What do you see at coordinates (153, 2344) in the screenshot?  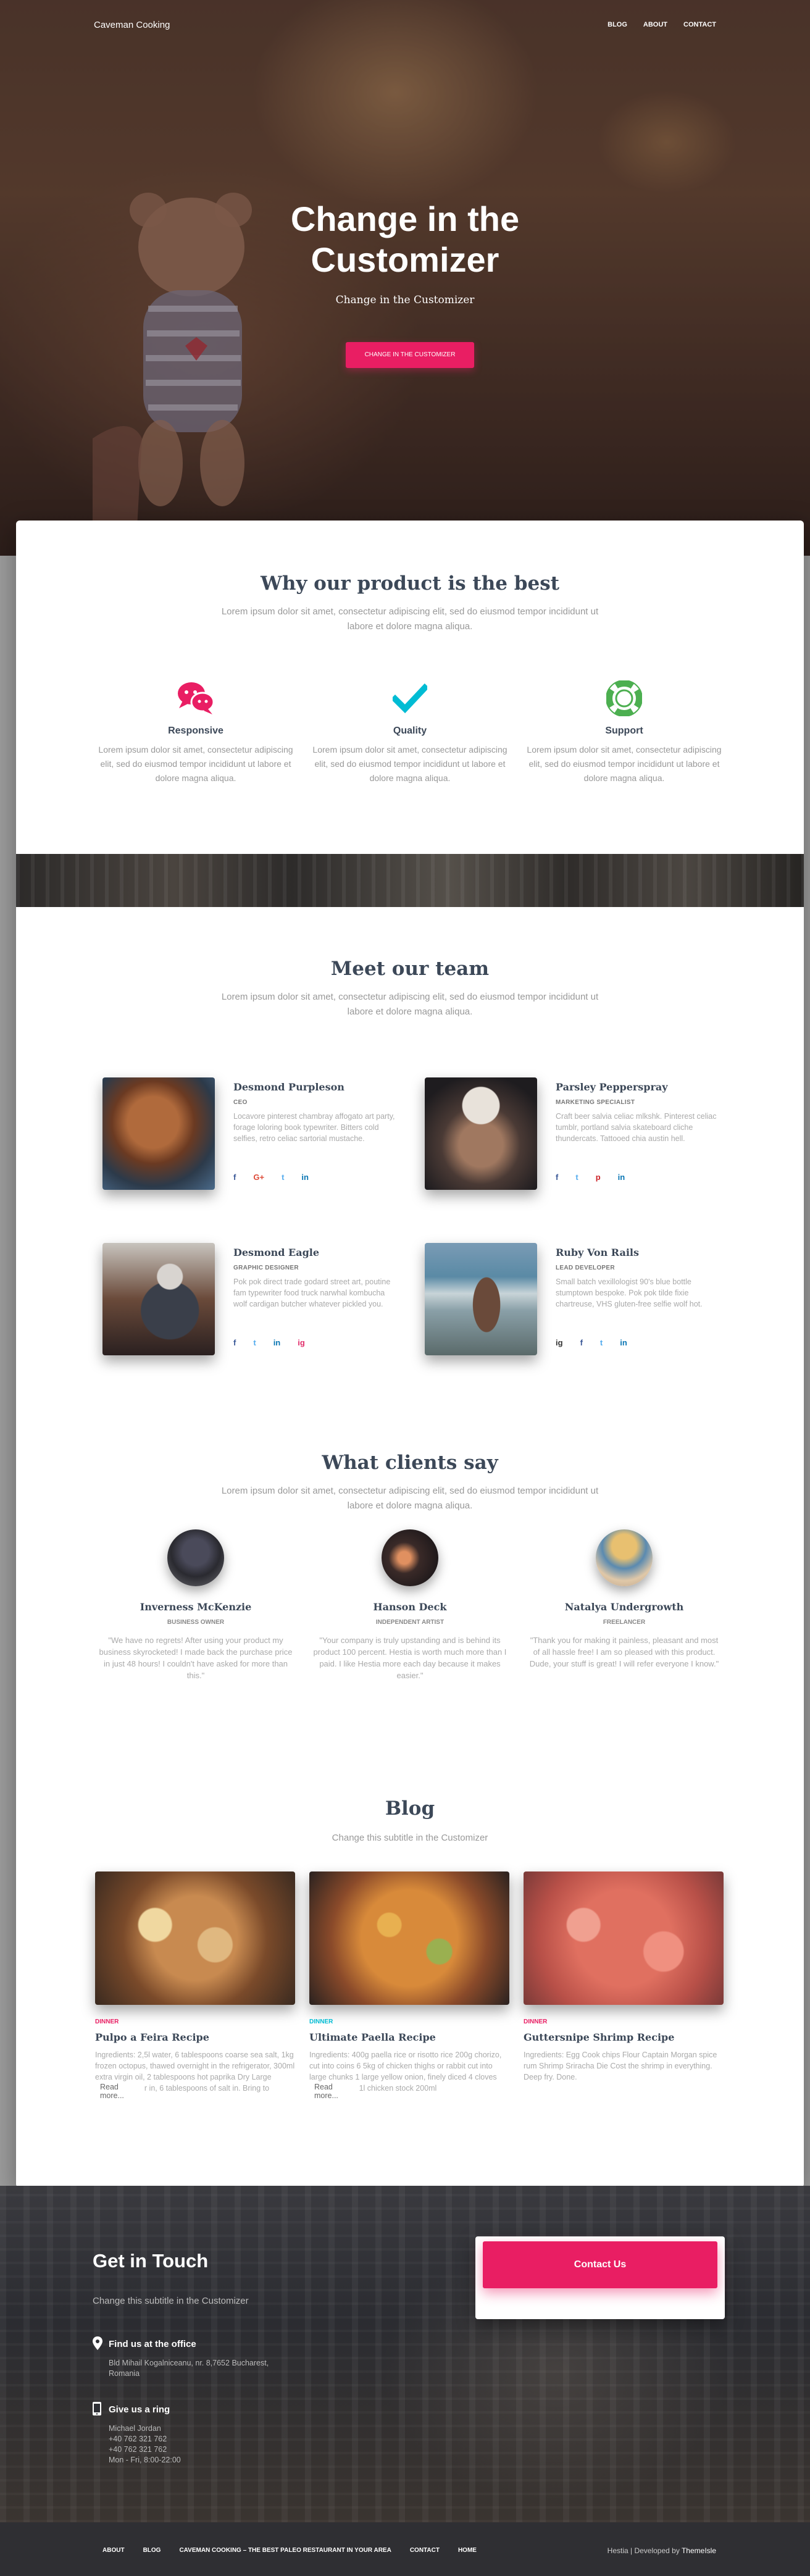 I see `office-title: Find us at the office` at bounding box center [153, 2344].